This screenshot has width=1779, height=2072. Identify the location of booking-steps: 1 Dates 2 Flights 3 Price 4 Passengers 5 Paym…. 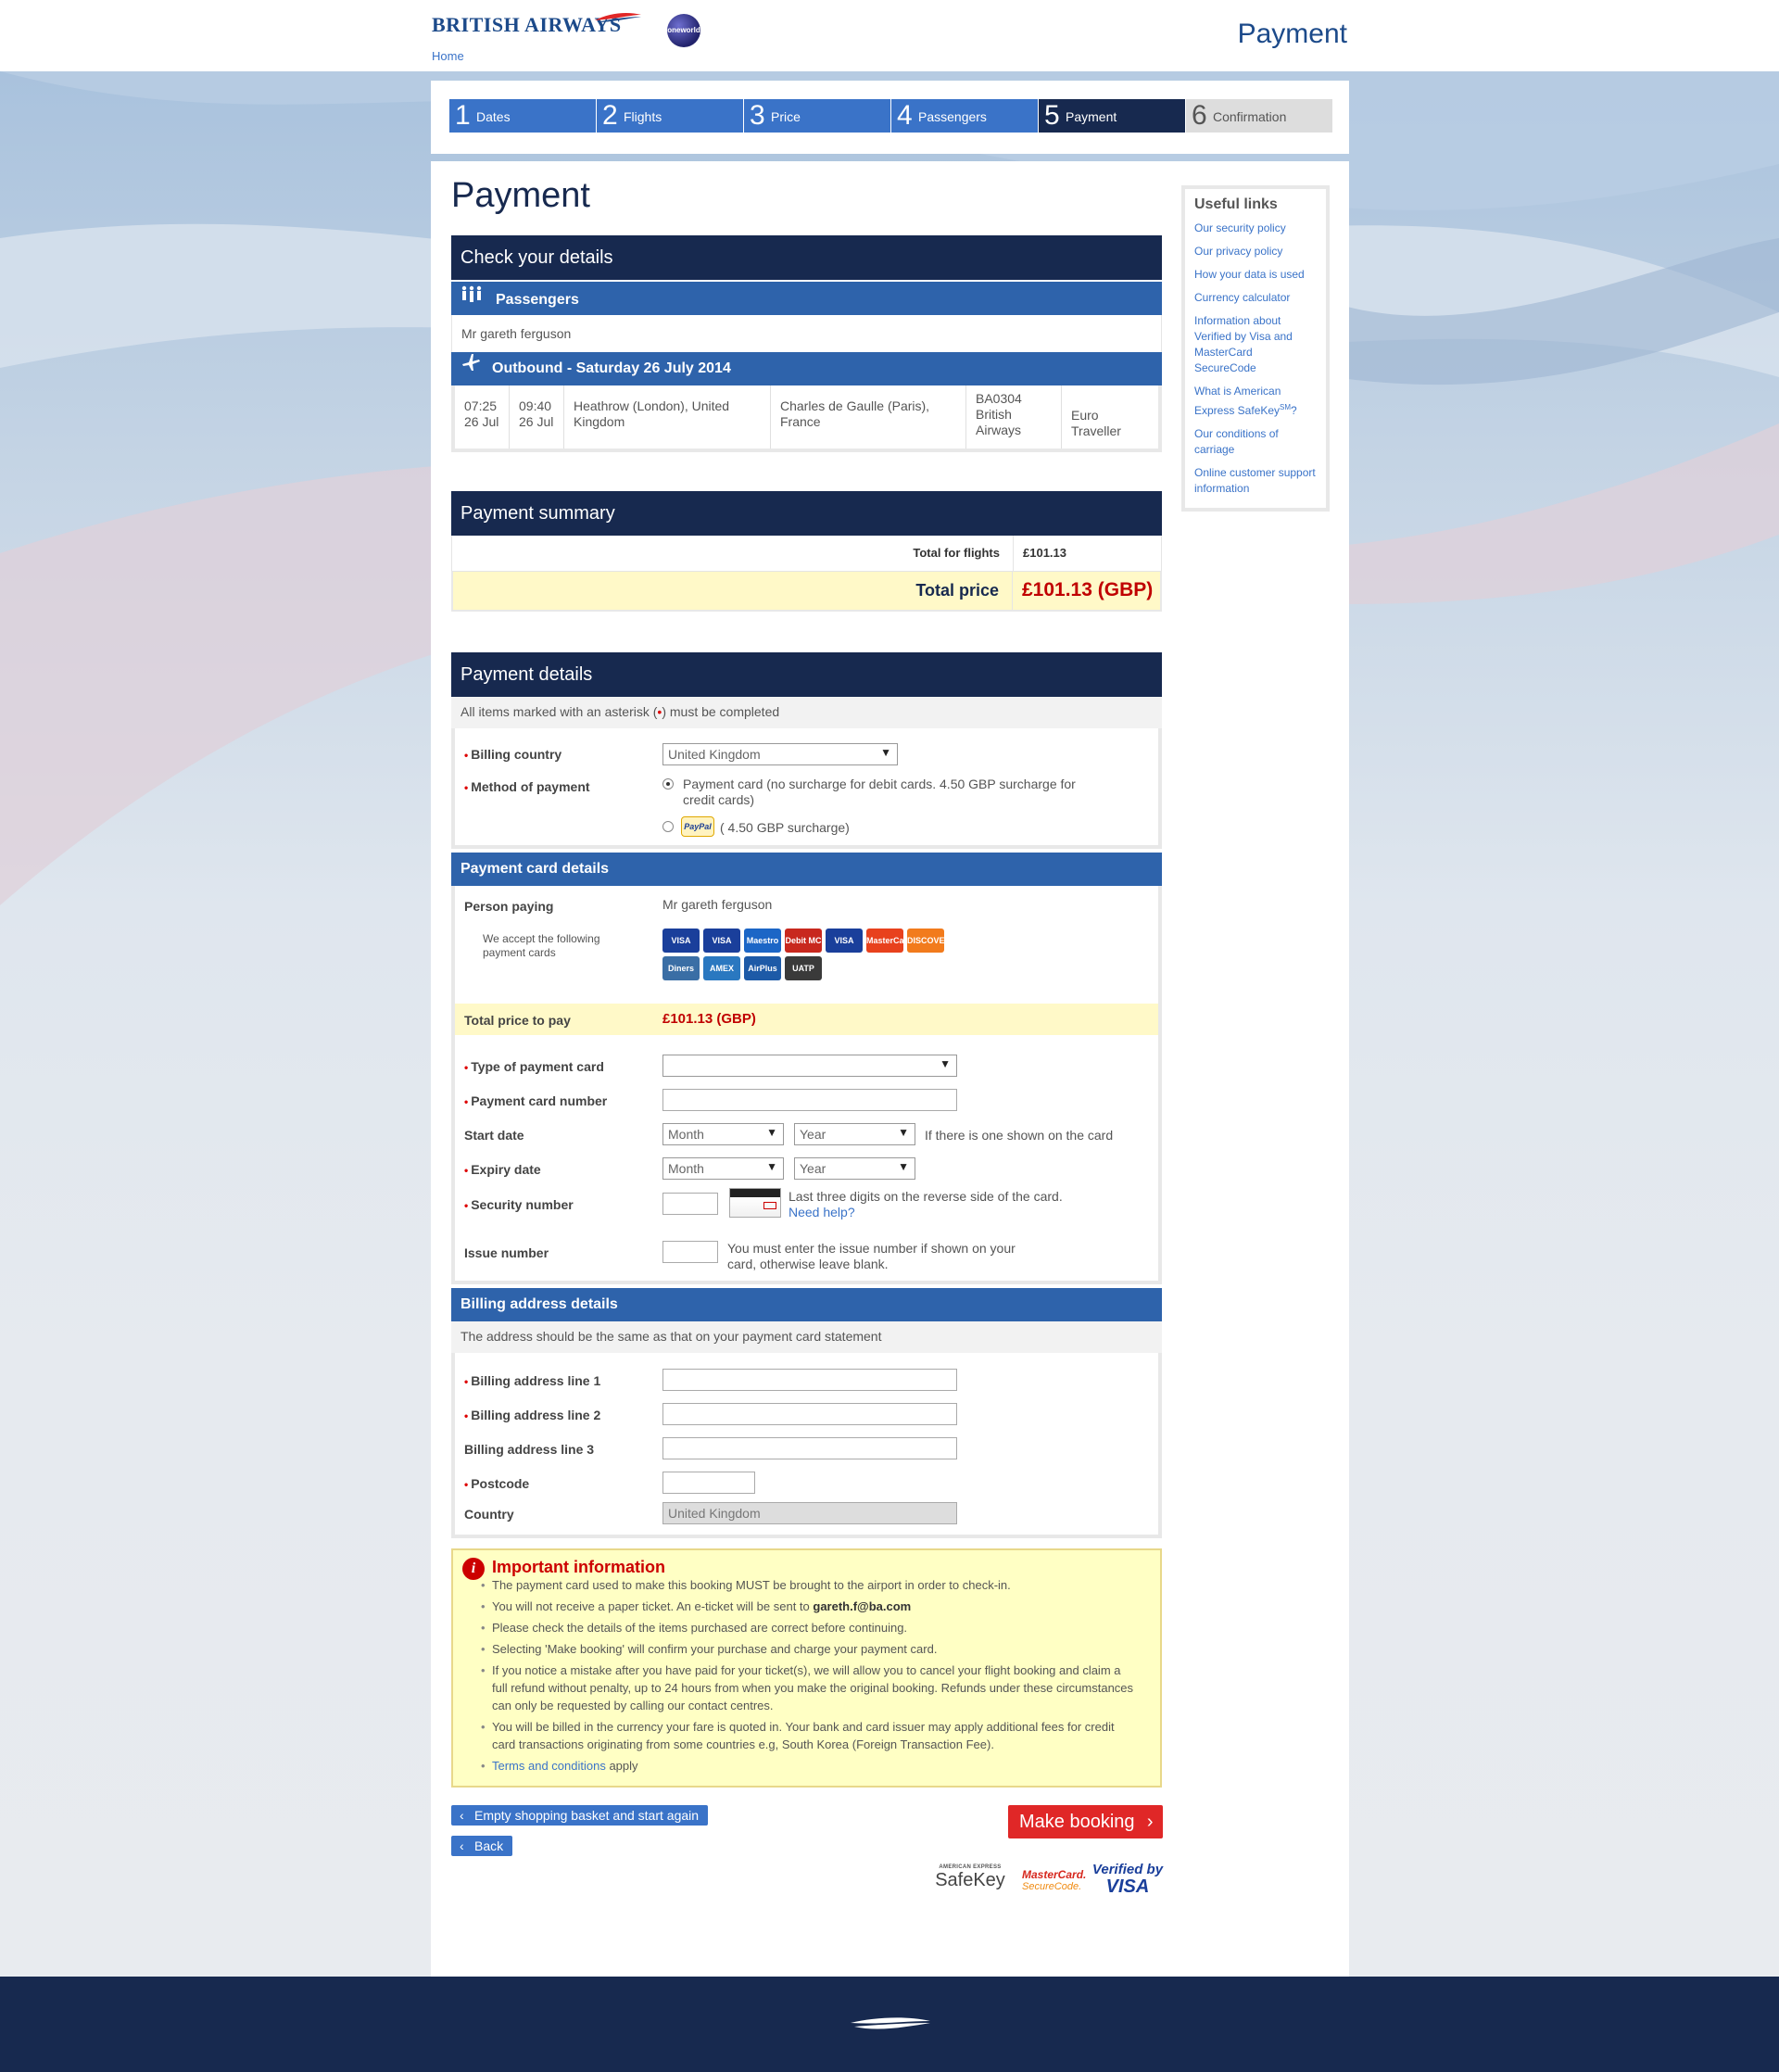
(890, 117).